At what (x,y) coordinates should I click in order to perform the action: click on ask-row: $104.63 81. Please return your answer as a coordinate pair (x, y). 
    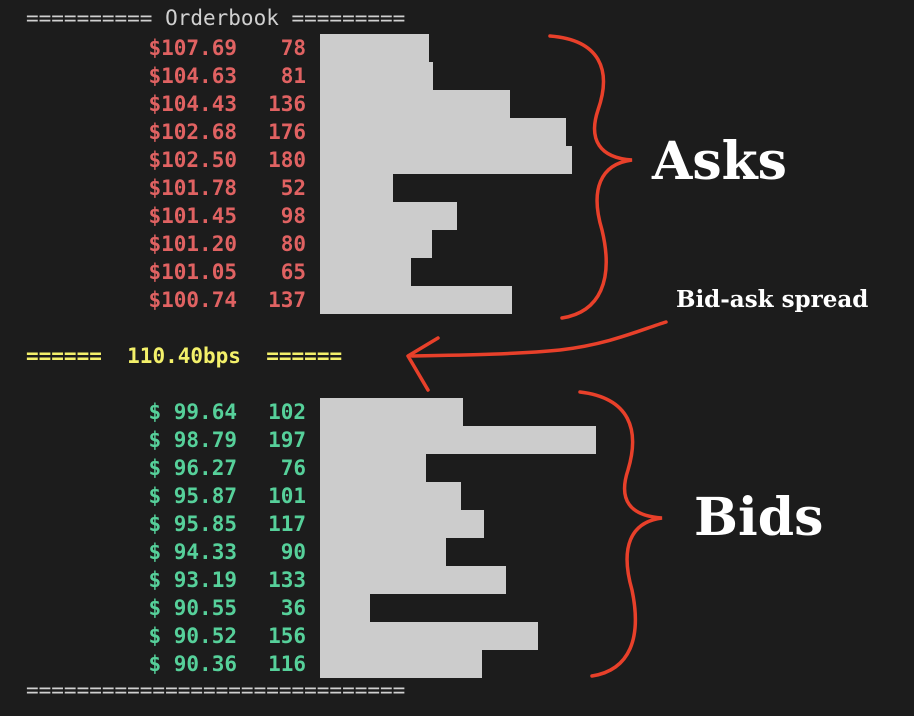
    Looking at the image, I should click on (457, 76).